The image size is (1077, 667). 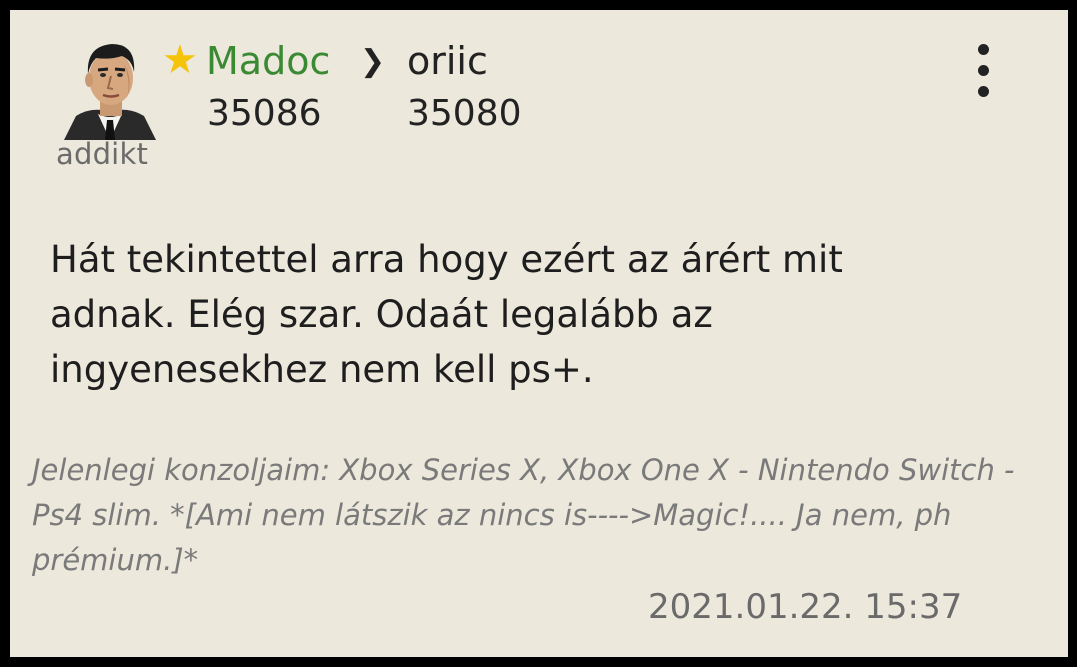 I want to click on more-options-button, so click(x=983, y=71).